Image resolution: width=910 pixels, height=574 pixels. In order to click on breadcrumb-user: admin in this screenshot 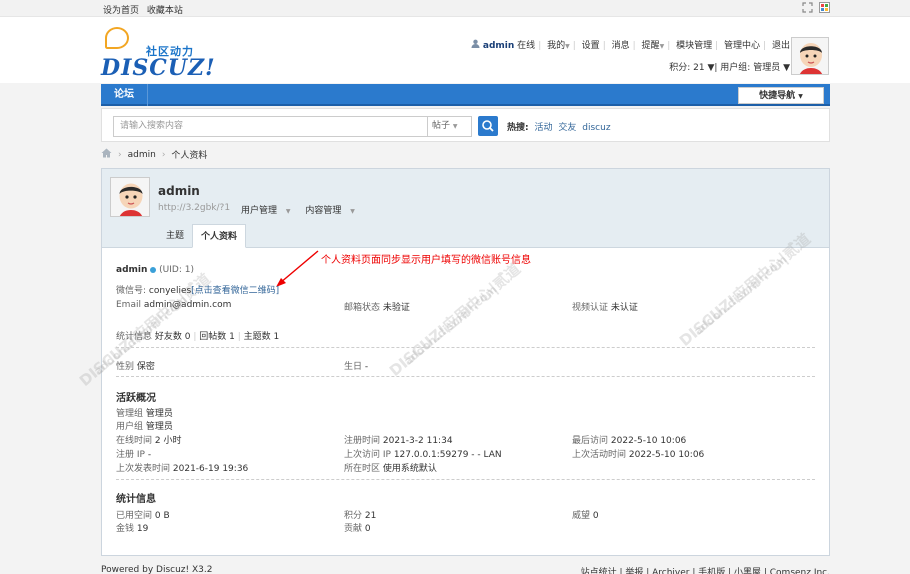, I will do `click(142, 155)`.